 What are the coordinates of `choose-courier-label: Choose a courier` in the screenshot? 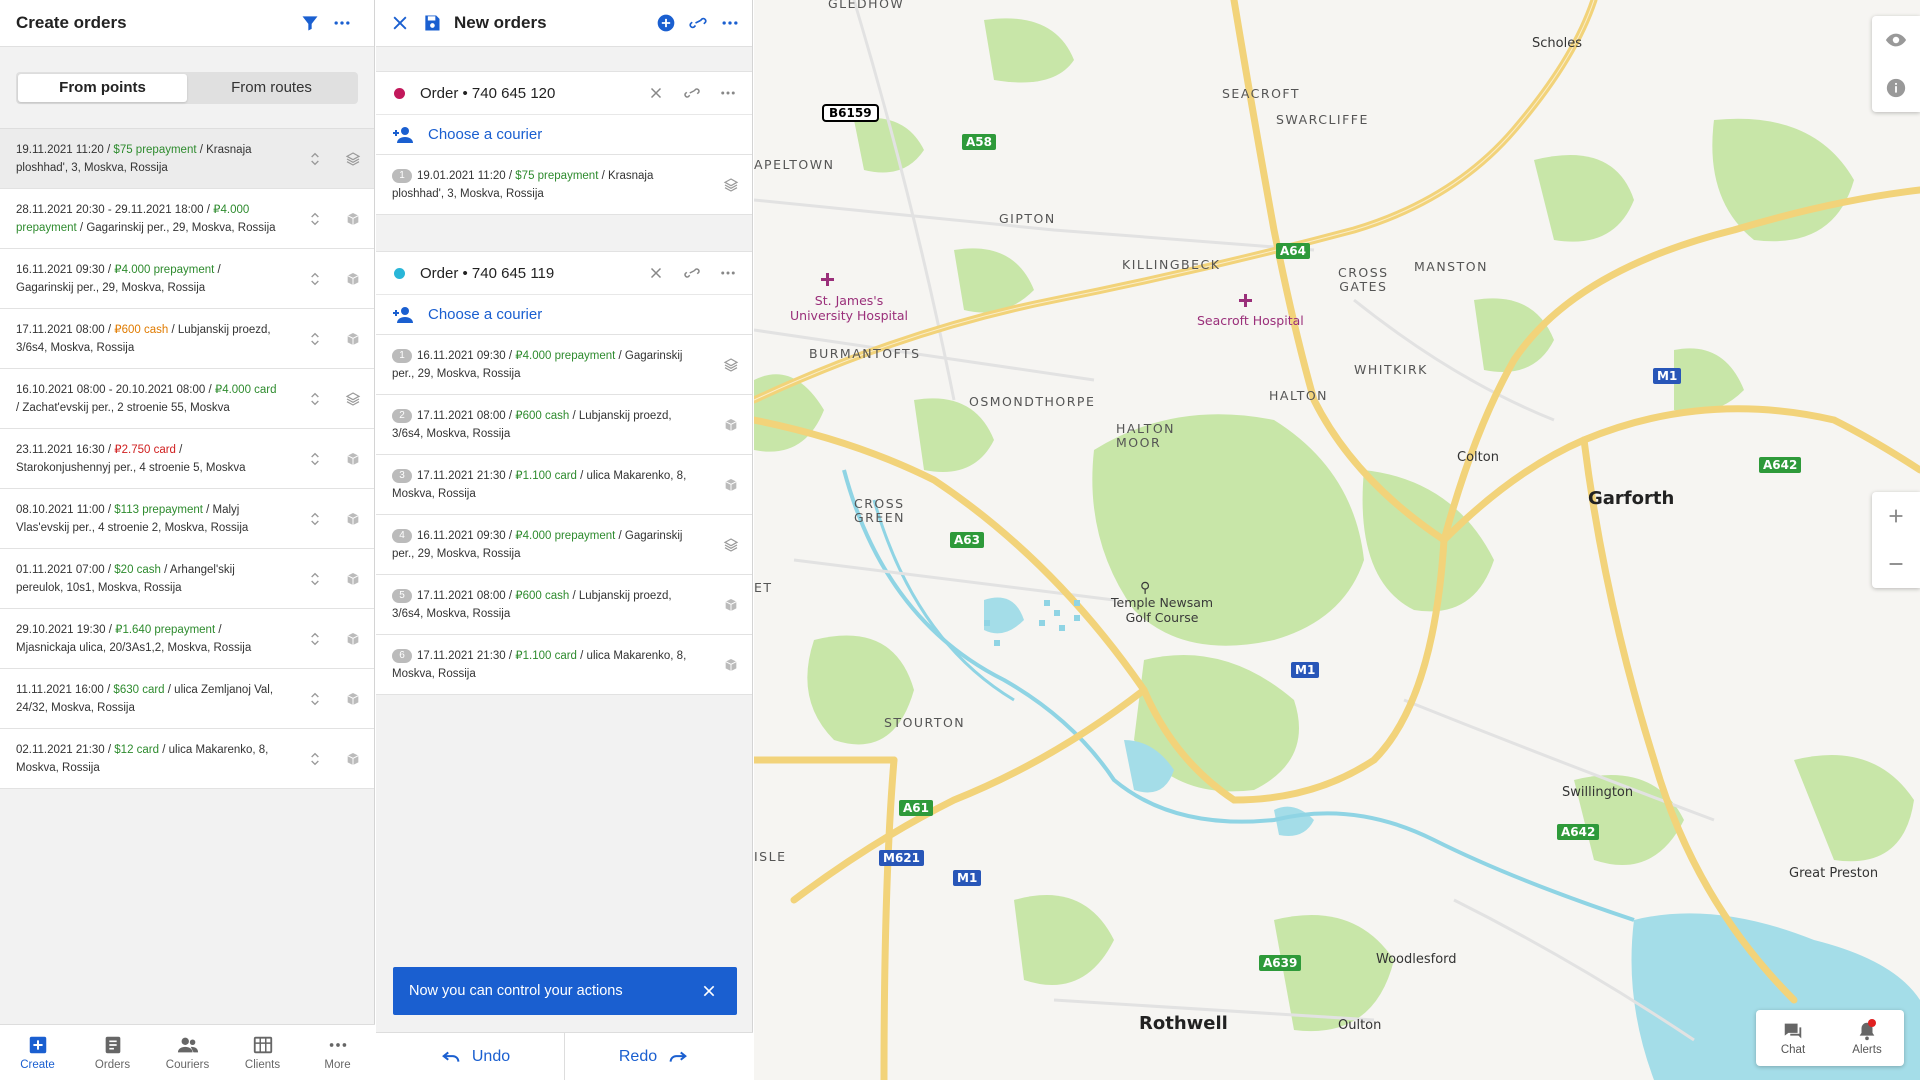 It's located at (485, 314).